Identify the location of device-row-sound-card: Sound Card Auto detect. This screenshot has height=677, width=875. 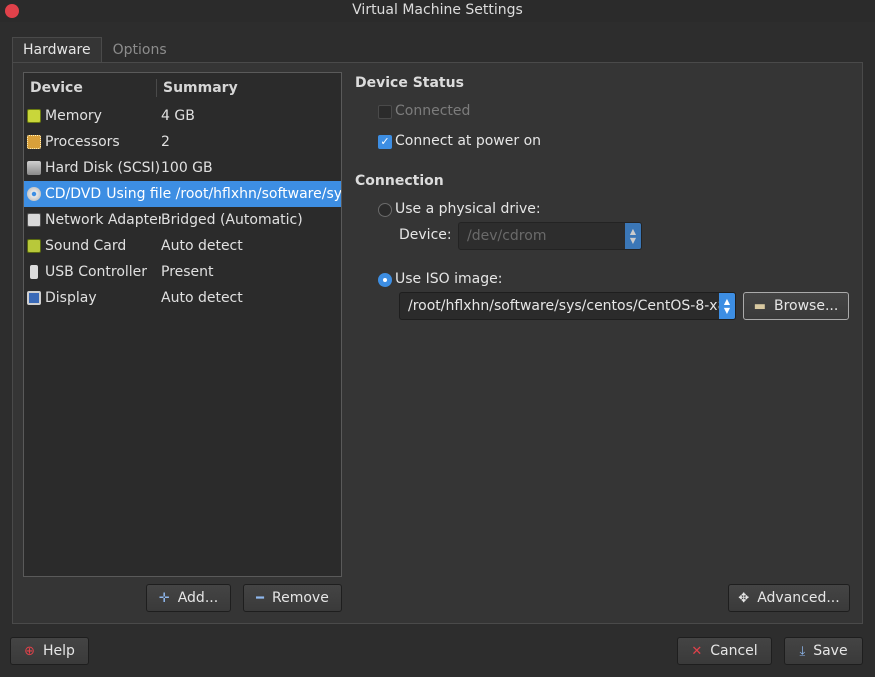
(182, 246).